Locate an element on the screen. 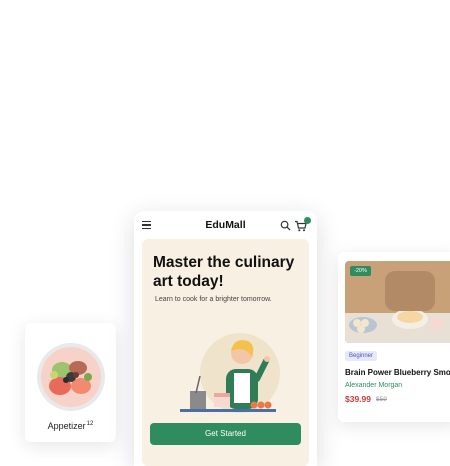 This screenshot has width=450, height=466. category-count: 12 is located at coordinates (90, 424).